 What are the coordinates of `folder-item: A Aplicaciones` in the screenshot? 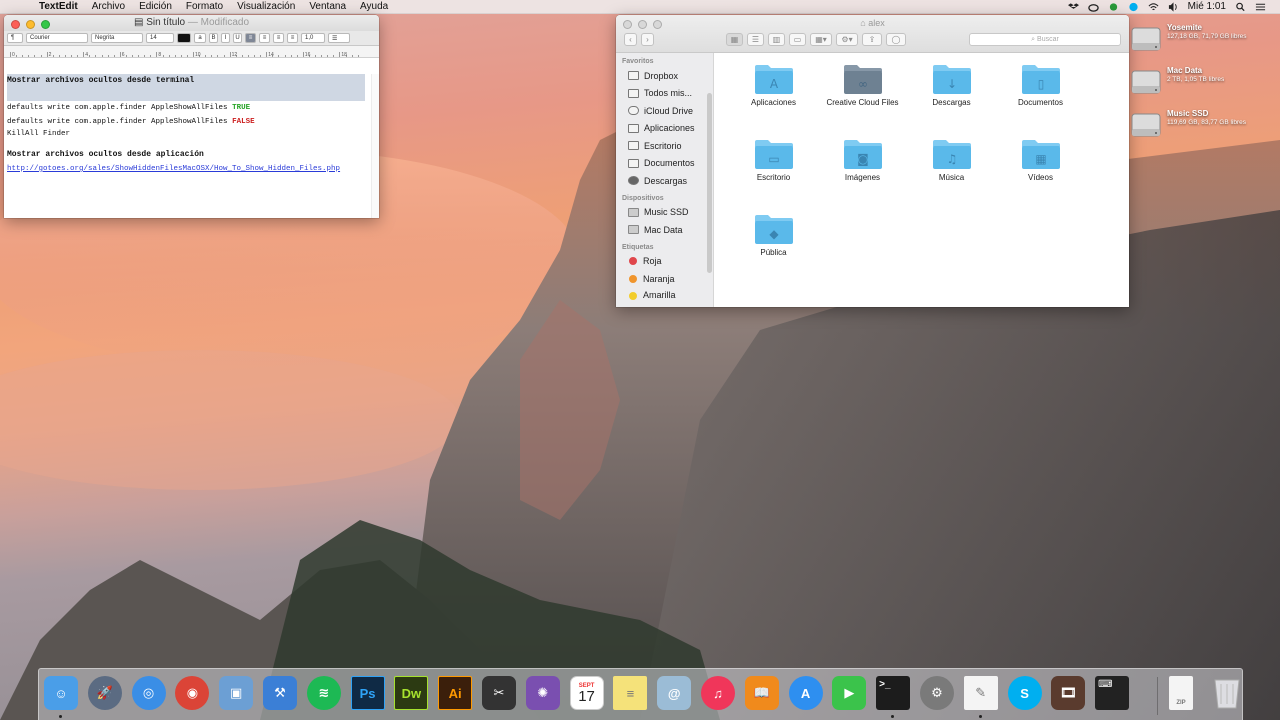 It's located at (773, 94).